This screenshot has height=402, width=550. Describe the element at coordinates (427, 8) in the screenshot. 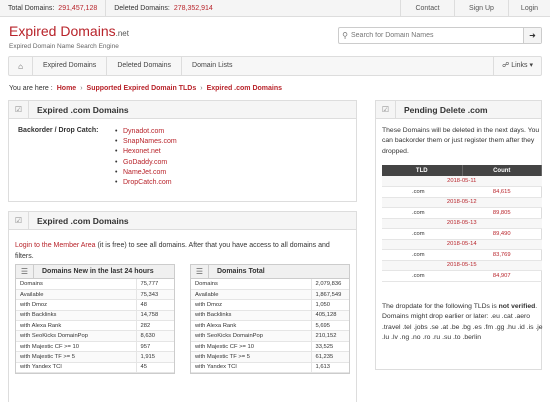

I see `contact-link: Contact` at that location.